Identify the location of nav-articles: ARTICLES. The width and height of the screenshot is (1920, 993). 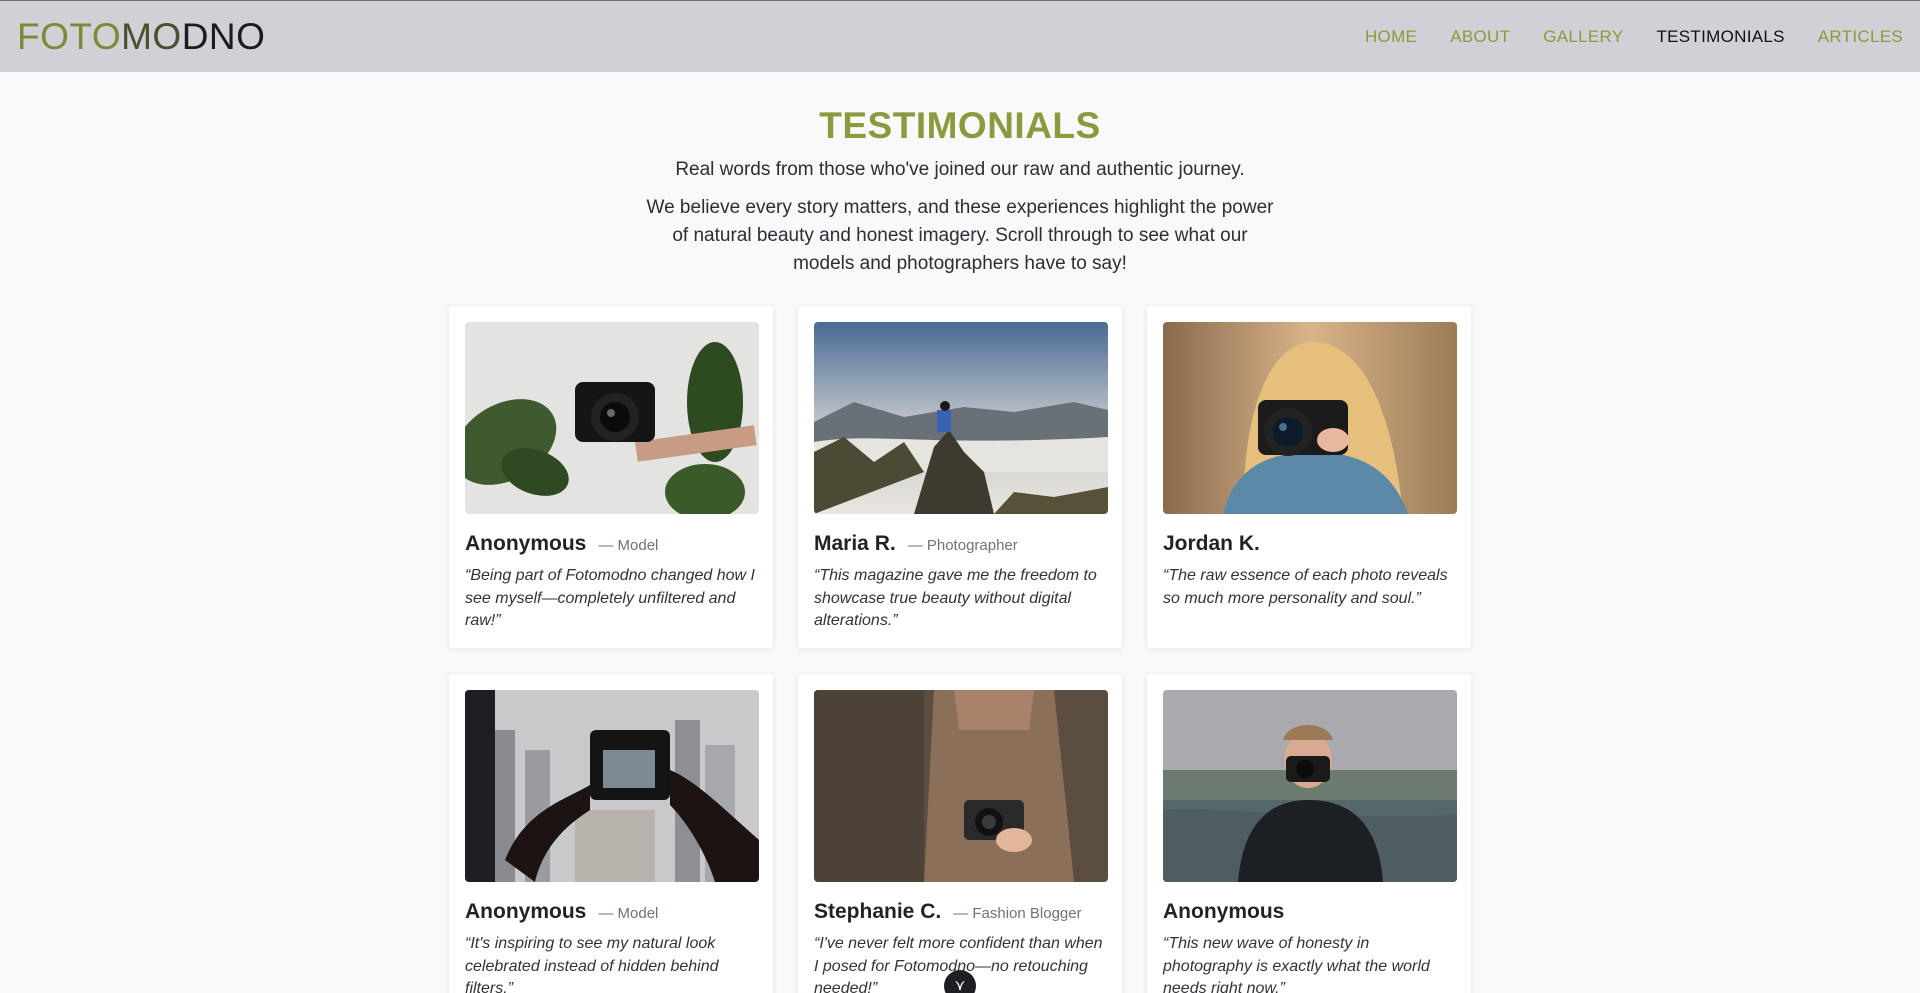
(1860, 37).